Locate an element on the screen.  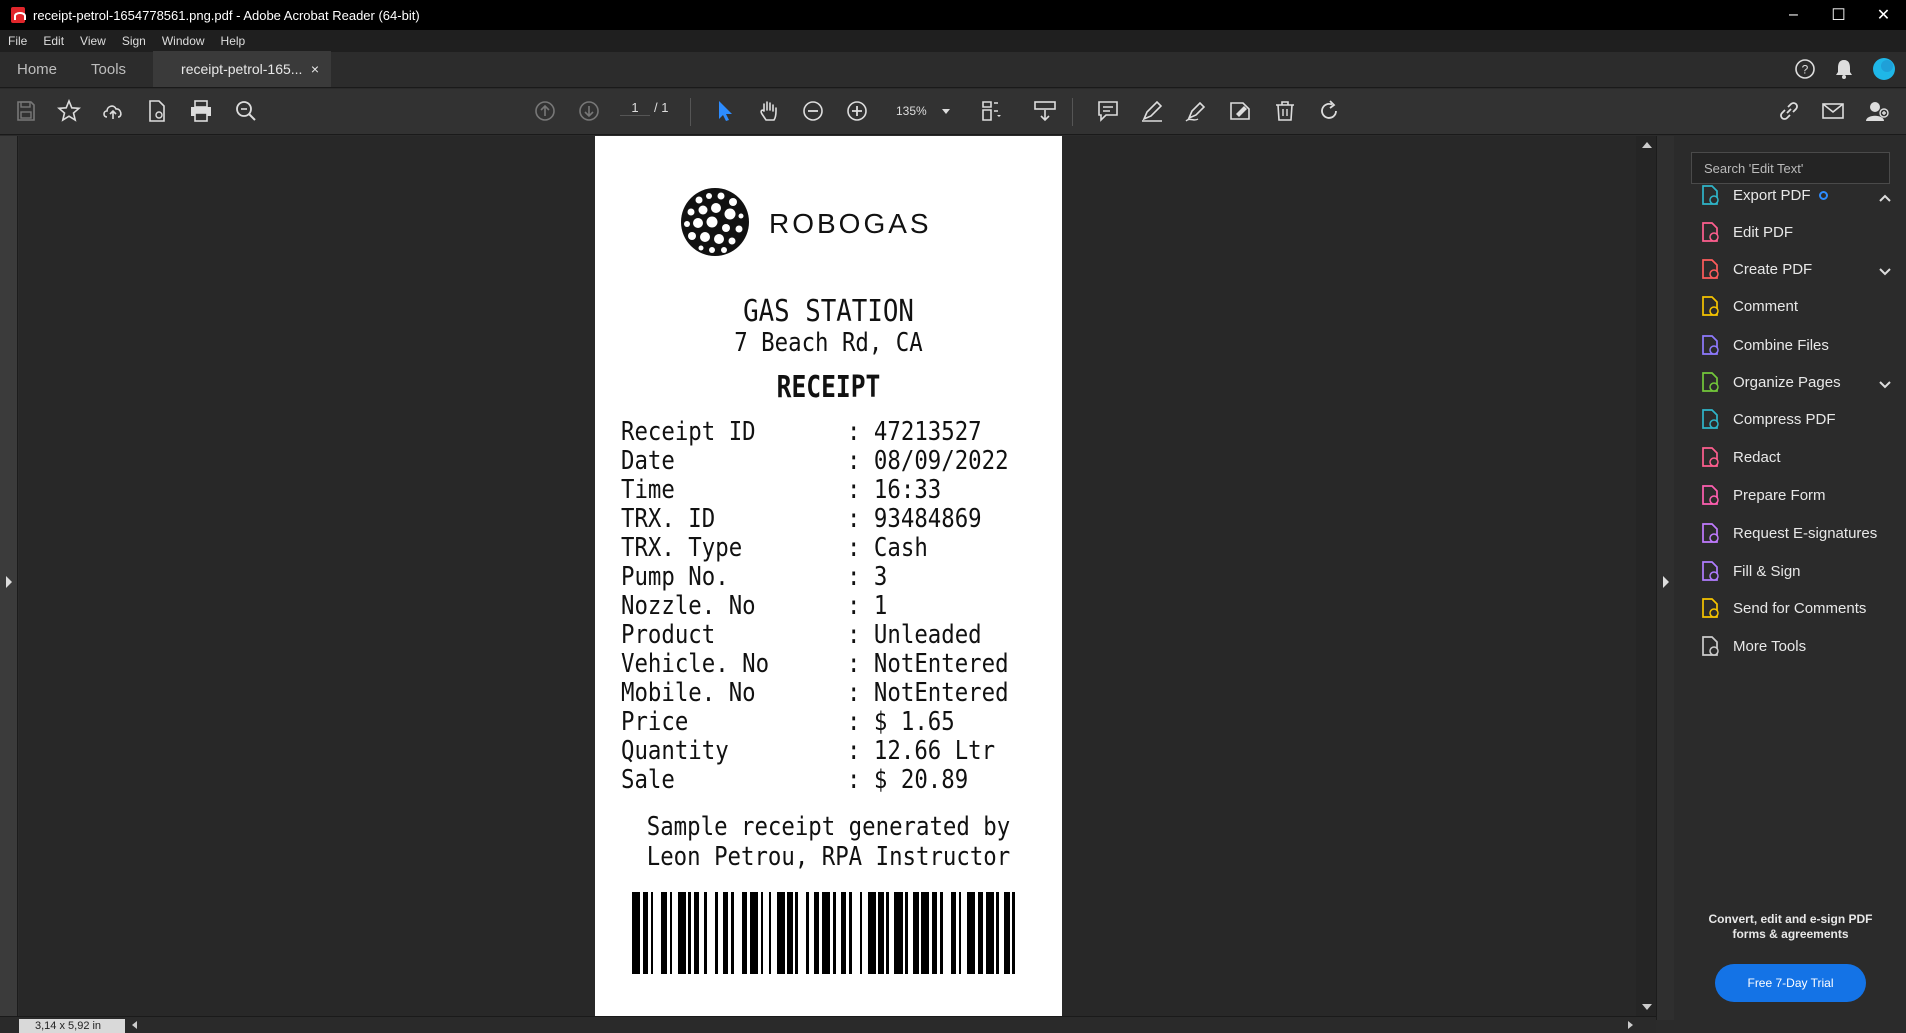
tab-tools: Tools is located at coordinates (108, 69).